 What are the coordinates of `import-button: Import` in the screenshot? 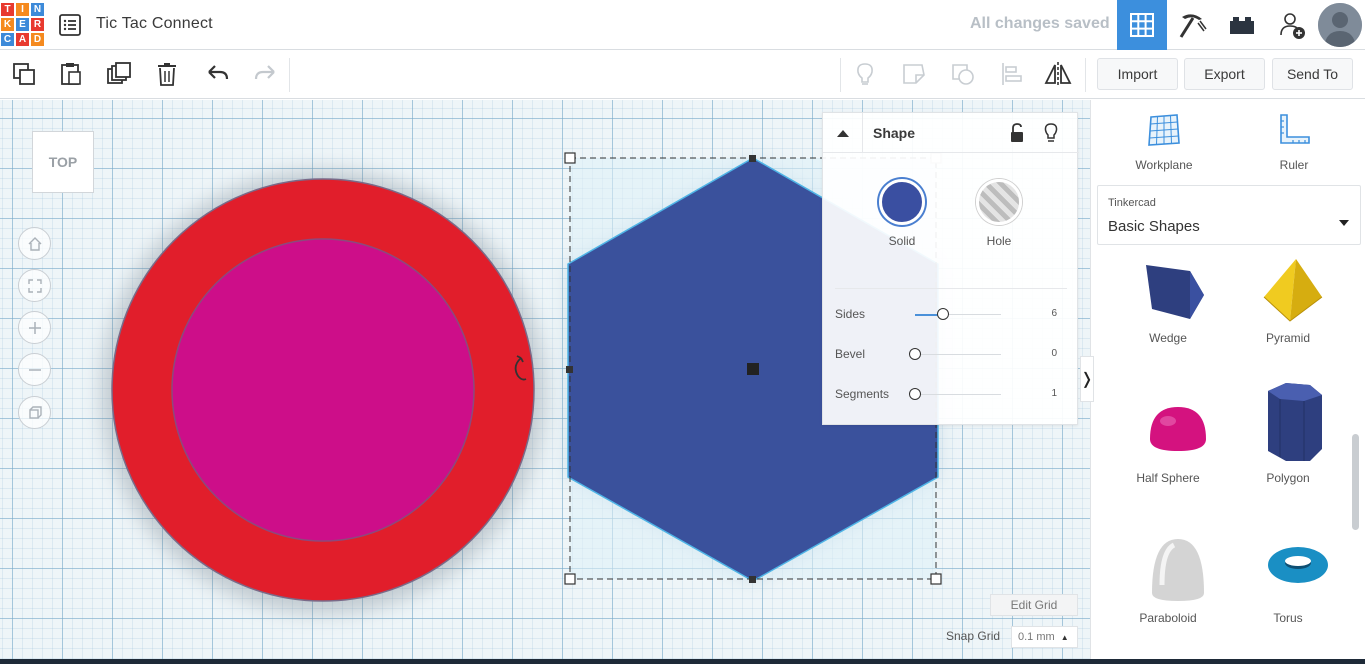 It's located at (1137, 74).